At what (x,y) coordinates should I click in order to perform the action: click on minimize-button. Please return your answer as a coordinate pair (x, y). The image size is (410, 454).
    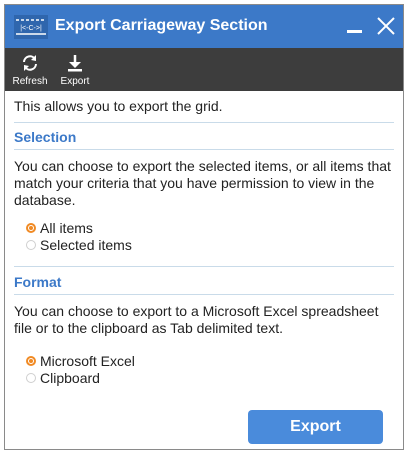
    Looking at the image, I should click on (355, 26).